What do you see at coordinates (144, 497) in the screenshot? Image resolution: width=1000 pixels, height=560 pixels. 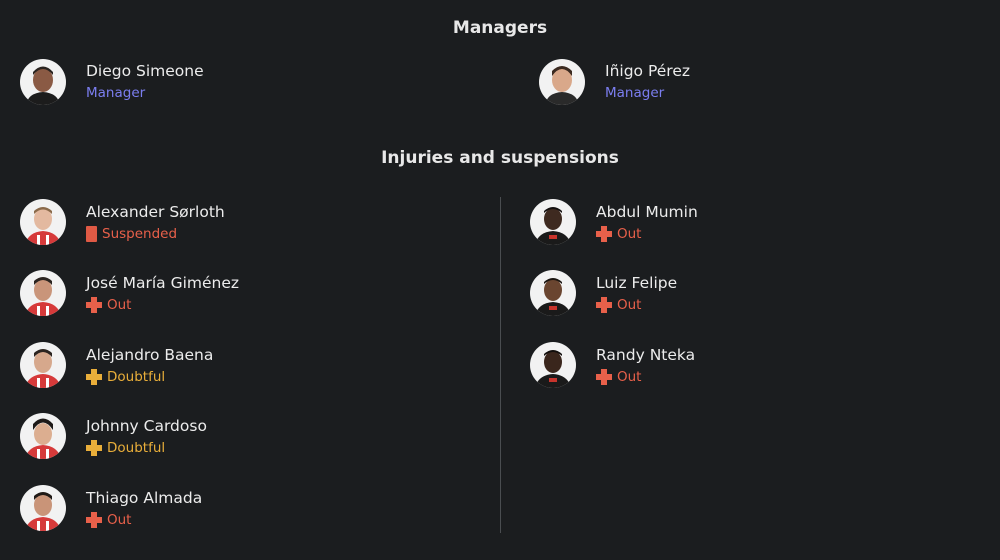 I see `player-name: Thiago Almada` at bounding box center [144, 497].